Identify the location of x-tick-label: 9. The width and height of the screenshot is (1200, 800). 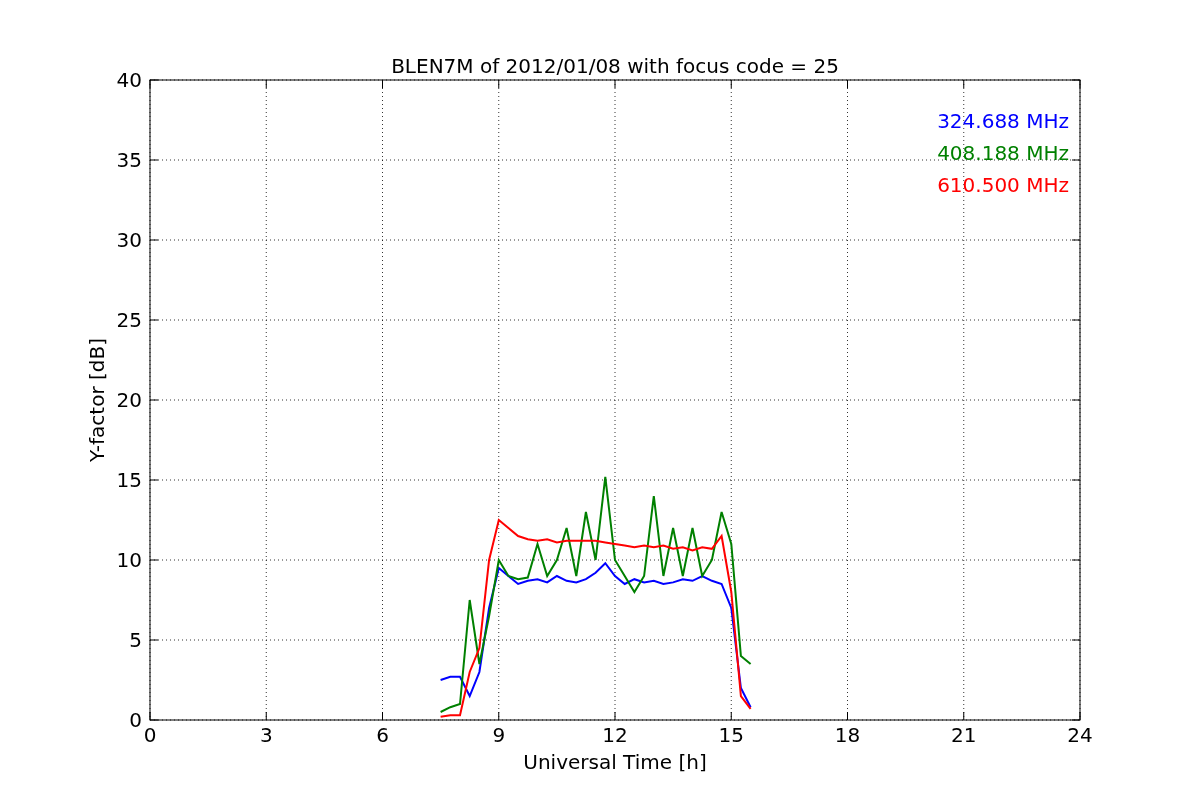
(499, 735).